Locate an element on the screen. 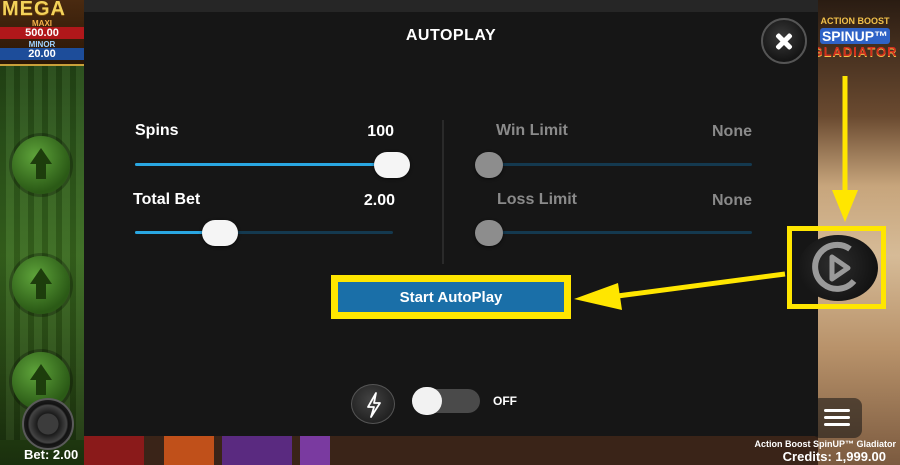 The height and width of the screenshot is (465, 900). arrow-left-icon is located at coordinates (598, 296).